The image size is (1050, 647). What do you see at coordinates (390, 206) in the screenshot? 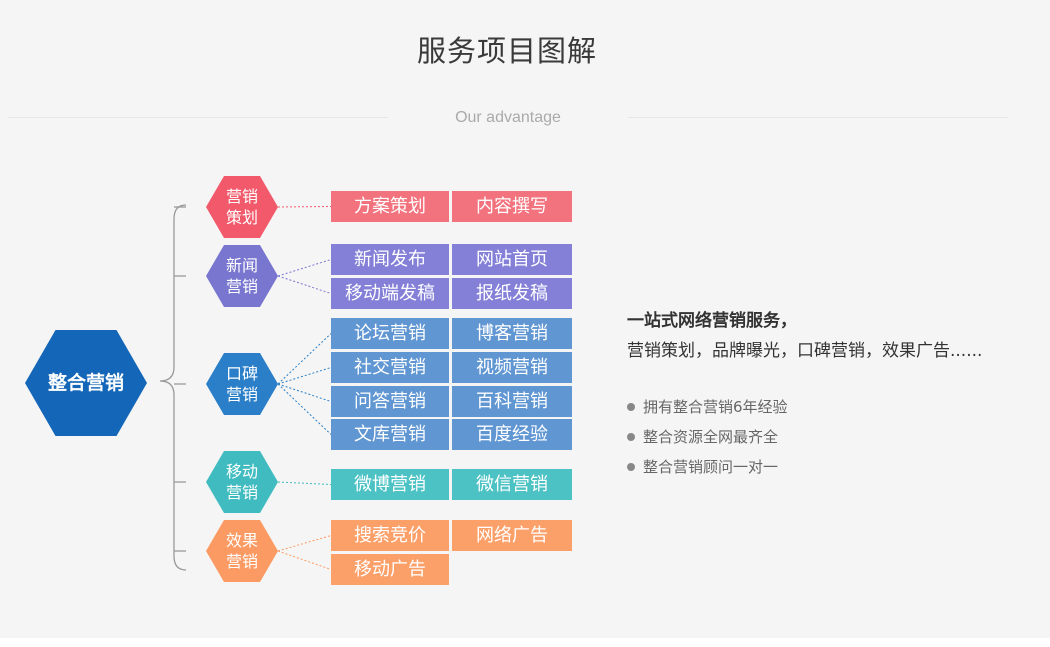
I see `service-item: 方案策划` at bounding box center [390, 206].